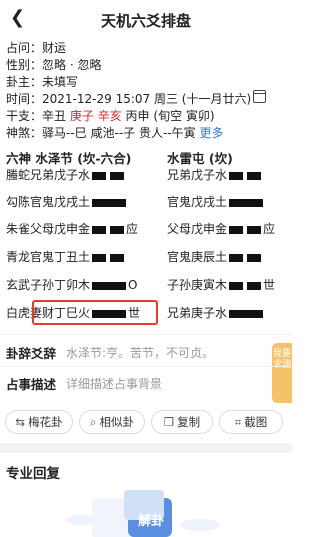 The image size is (320, 537). I want to click on gender-row: 性别：忽略 · 忽略, so click(54, 65).